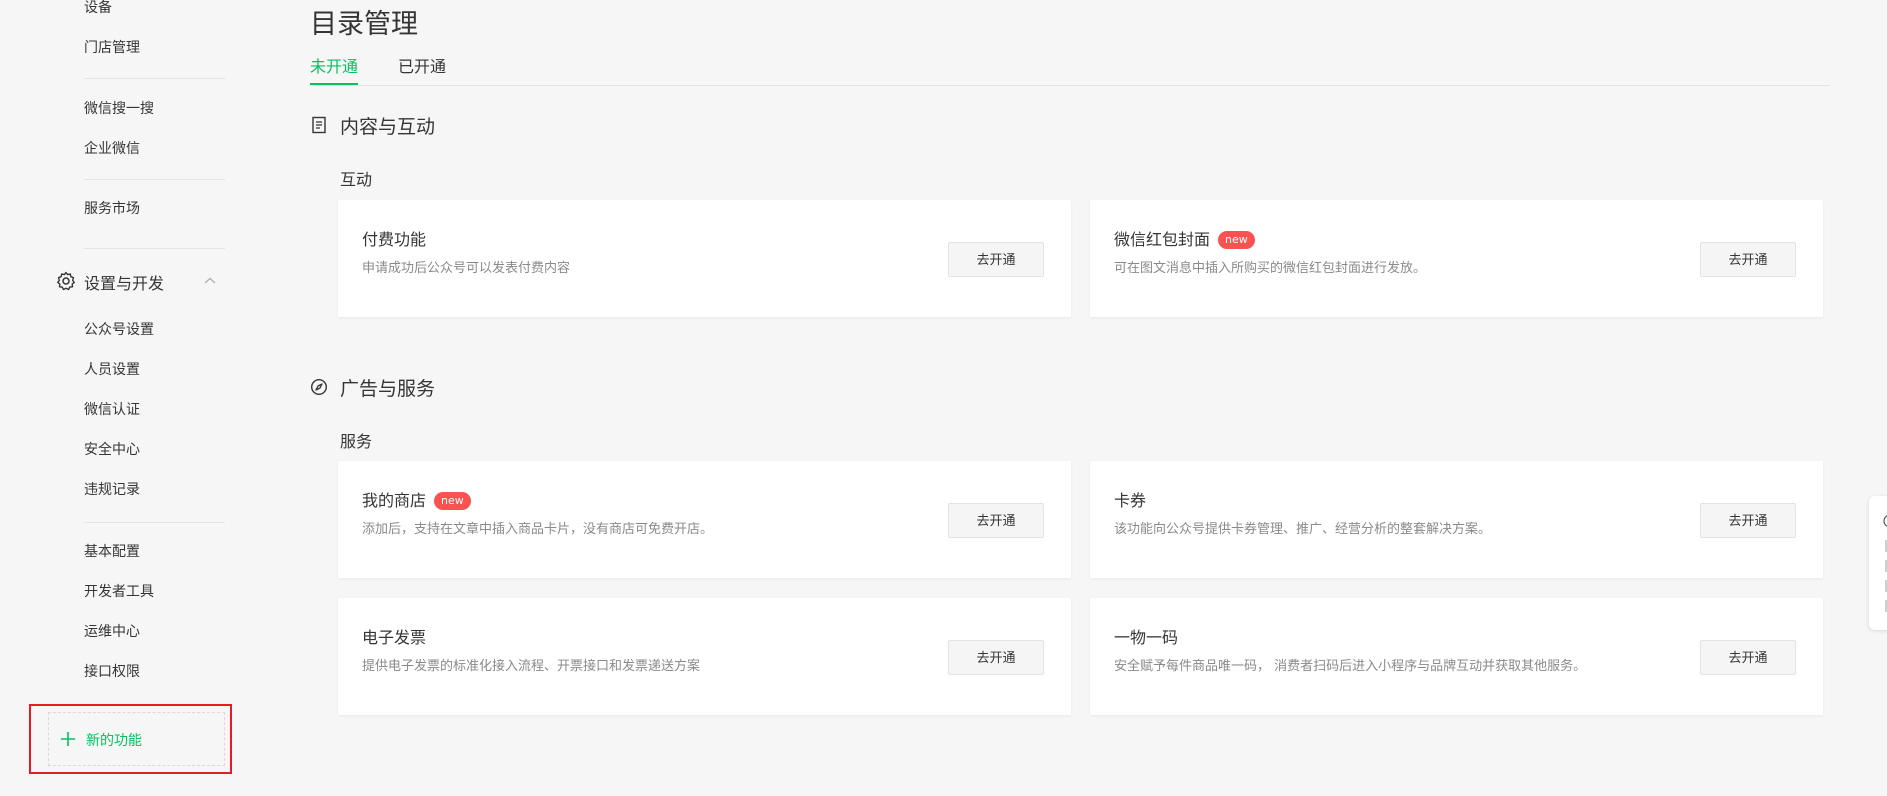 The height and width of the screenshot is (796, 1887). I want to click on card-title: 我的商店 new, so click(416, 499).